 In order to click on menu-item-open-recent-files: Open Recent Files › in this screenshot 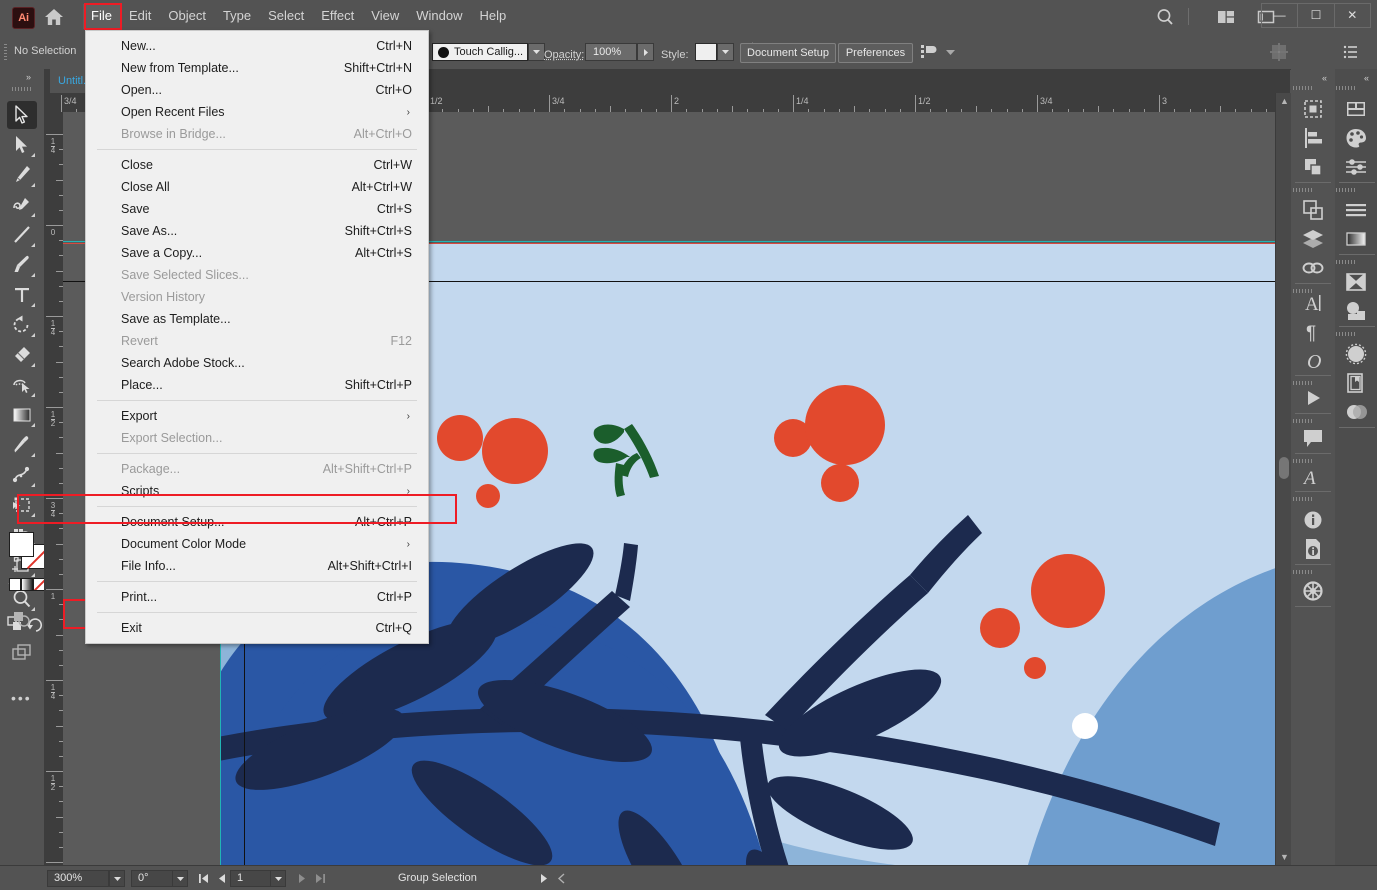, I will do `click(257, 112)`.